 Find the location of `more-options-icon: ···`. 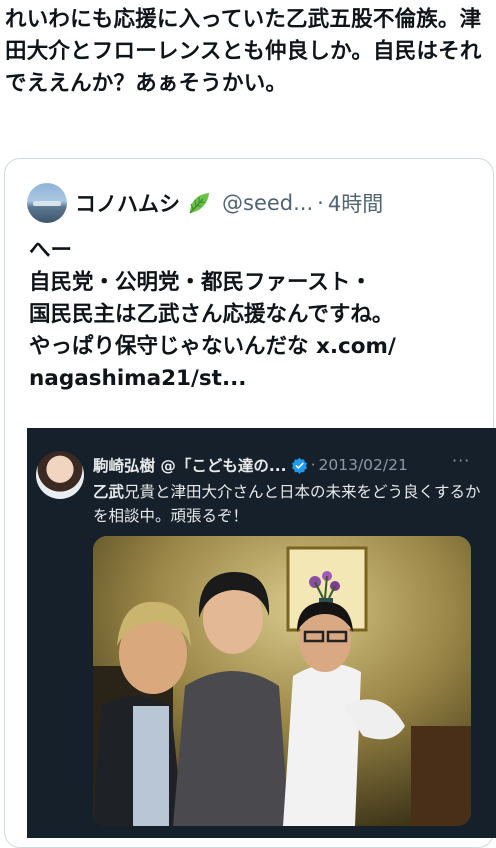

more-options-icon: ··· is located at coordinates (461, 460).